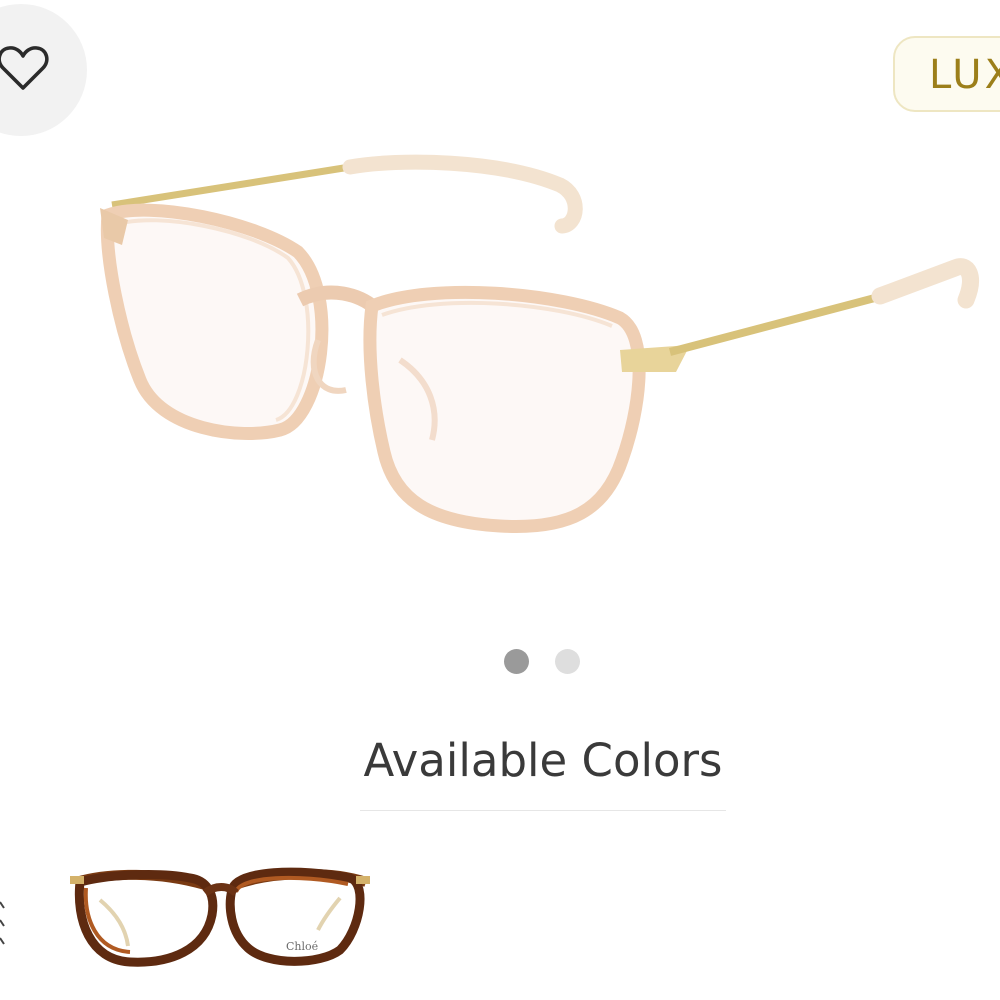  What do you see at coordinates (516, 661) in the screenshot?
I see `carousel-dot-active` at bounding box center [516, 661].